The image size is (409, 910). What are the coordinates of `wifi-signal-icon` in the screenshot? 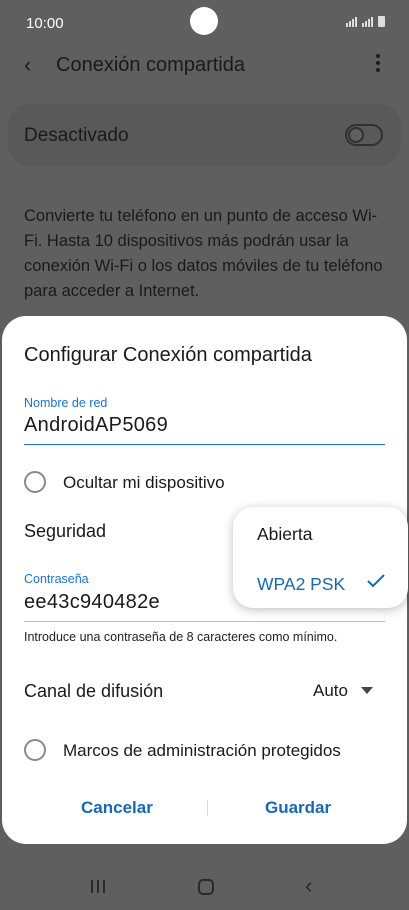 It's located at (351, 22).